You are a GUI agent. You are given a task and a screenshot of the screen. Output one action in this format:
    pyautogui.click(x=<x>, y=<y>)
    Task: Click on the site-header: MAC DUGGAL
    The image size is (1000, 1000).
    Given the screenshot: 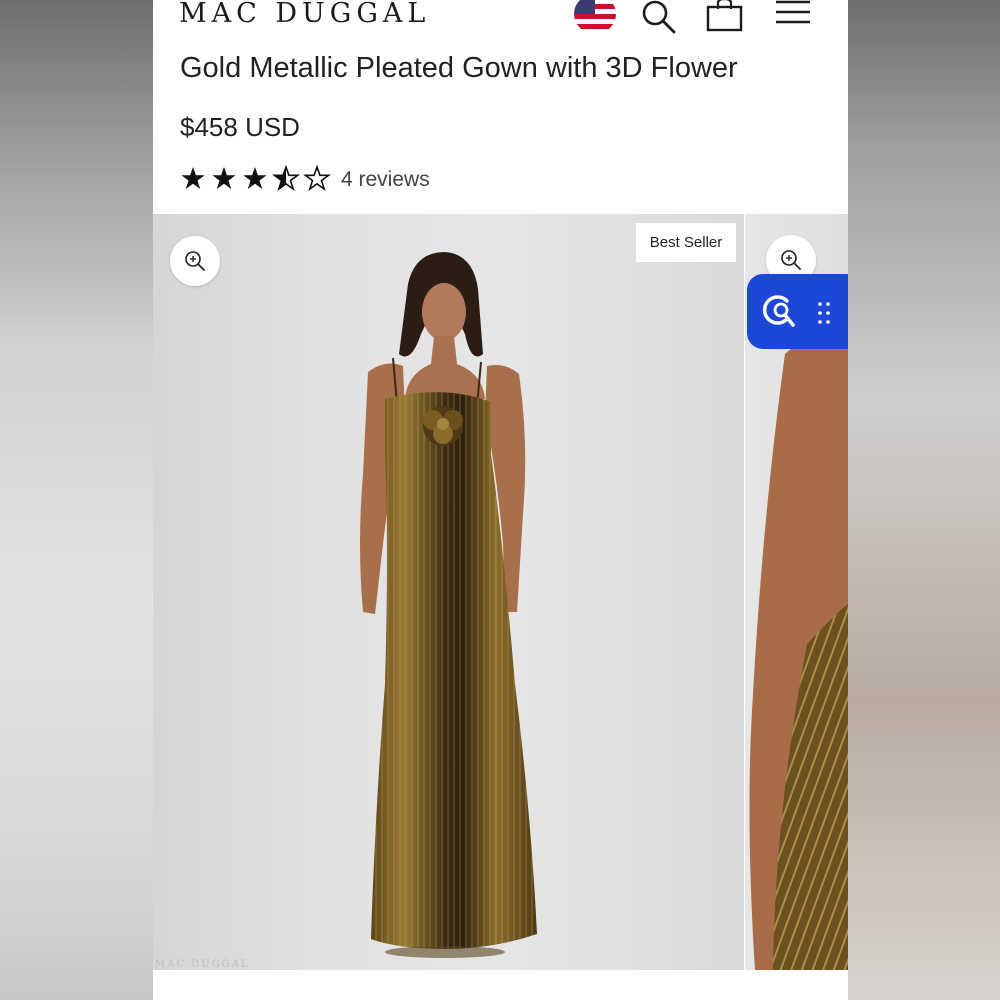 What is the action you would take?
    pyautogui.click(x=500, y=20)
    